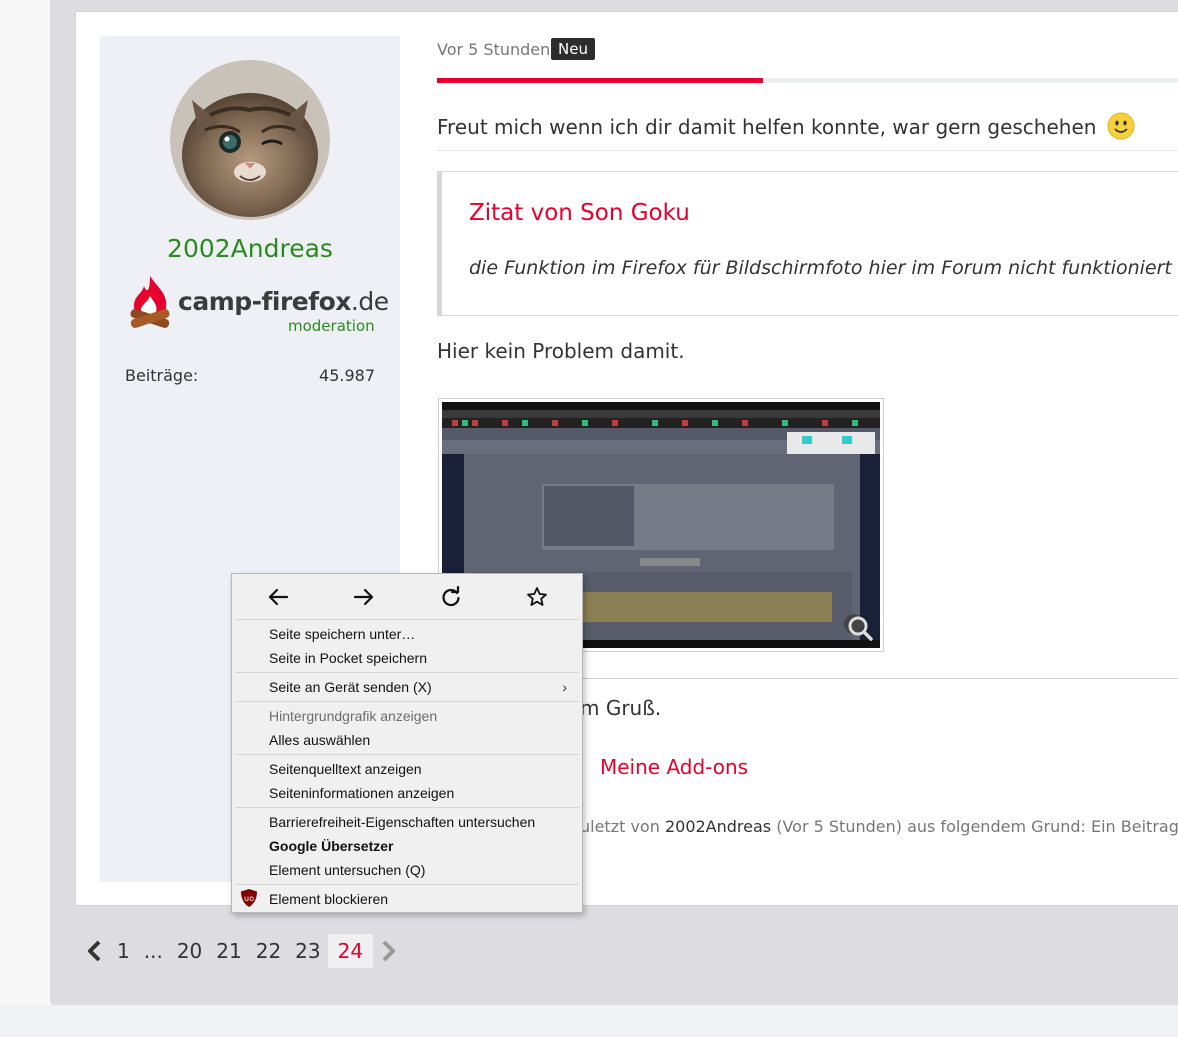 The image size is (1178, 1037). Describe the element at coordinates (345, 769) in the screenshot. I see `menu-view-source: Seitenquelltext anzeigen` at that location.